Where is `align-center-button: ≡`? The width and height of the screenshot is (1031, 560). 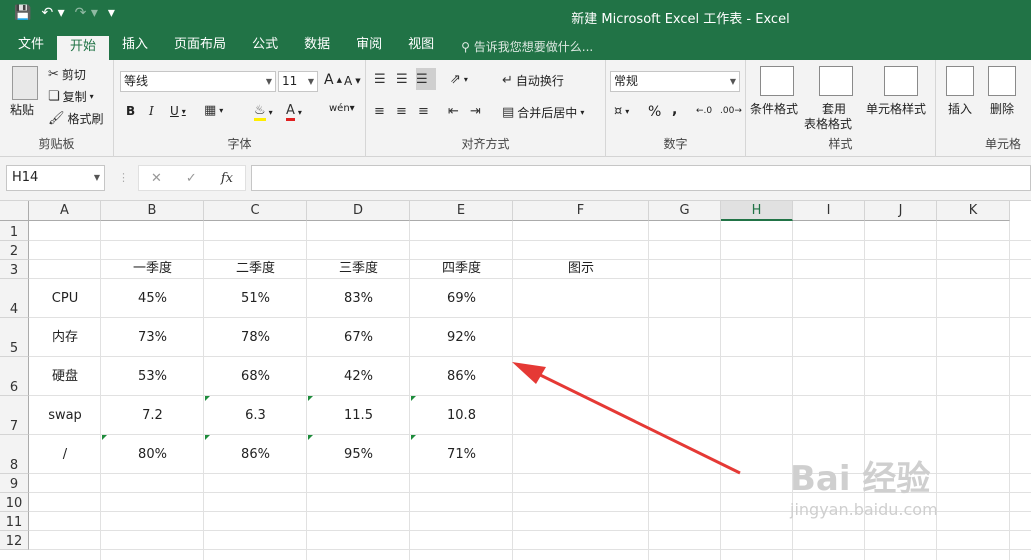
align-center-button: ≡ is located at coordinates (401, 111).